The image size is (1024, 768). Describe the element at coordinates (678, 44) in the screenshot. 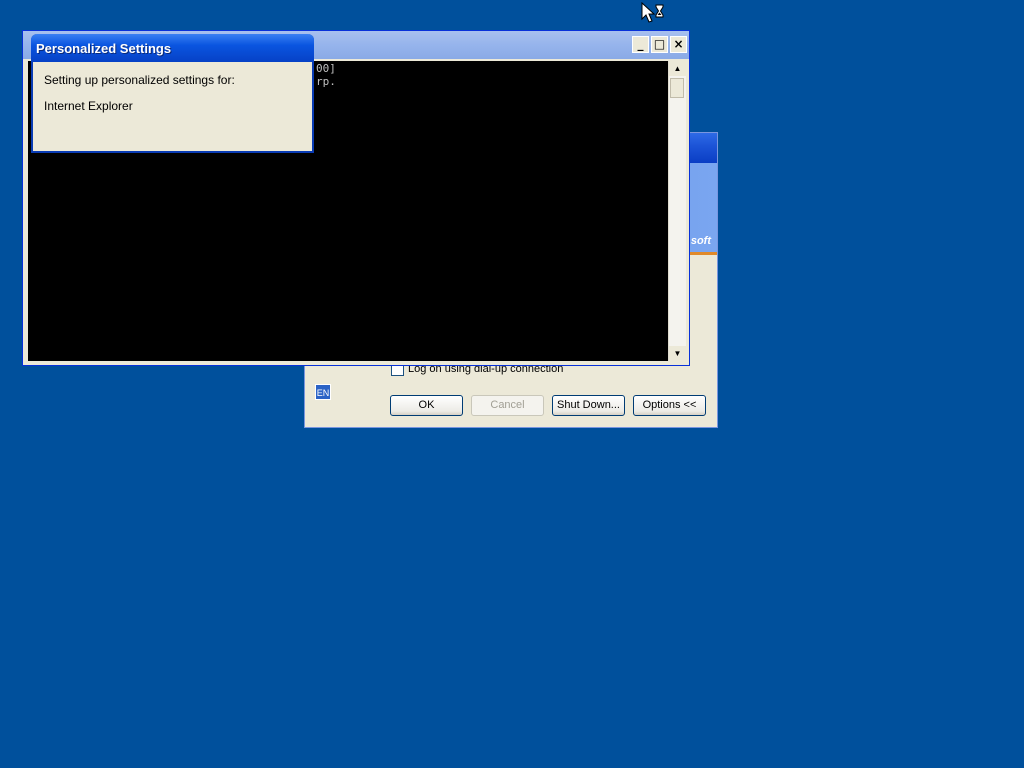

I see `close-button: ×` at that location.